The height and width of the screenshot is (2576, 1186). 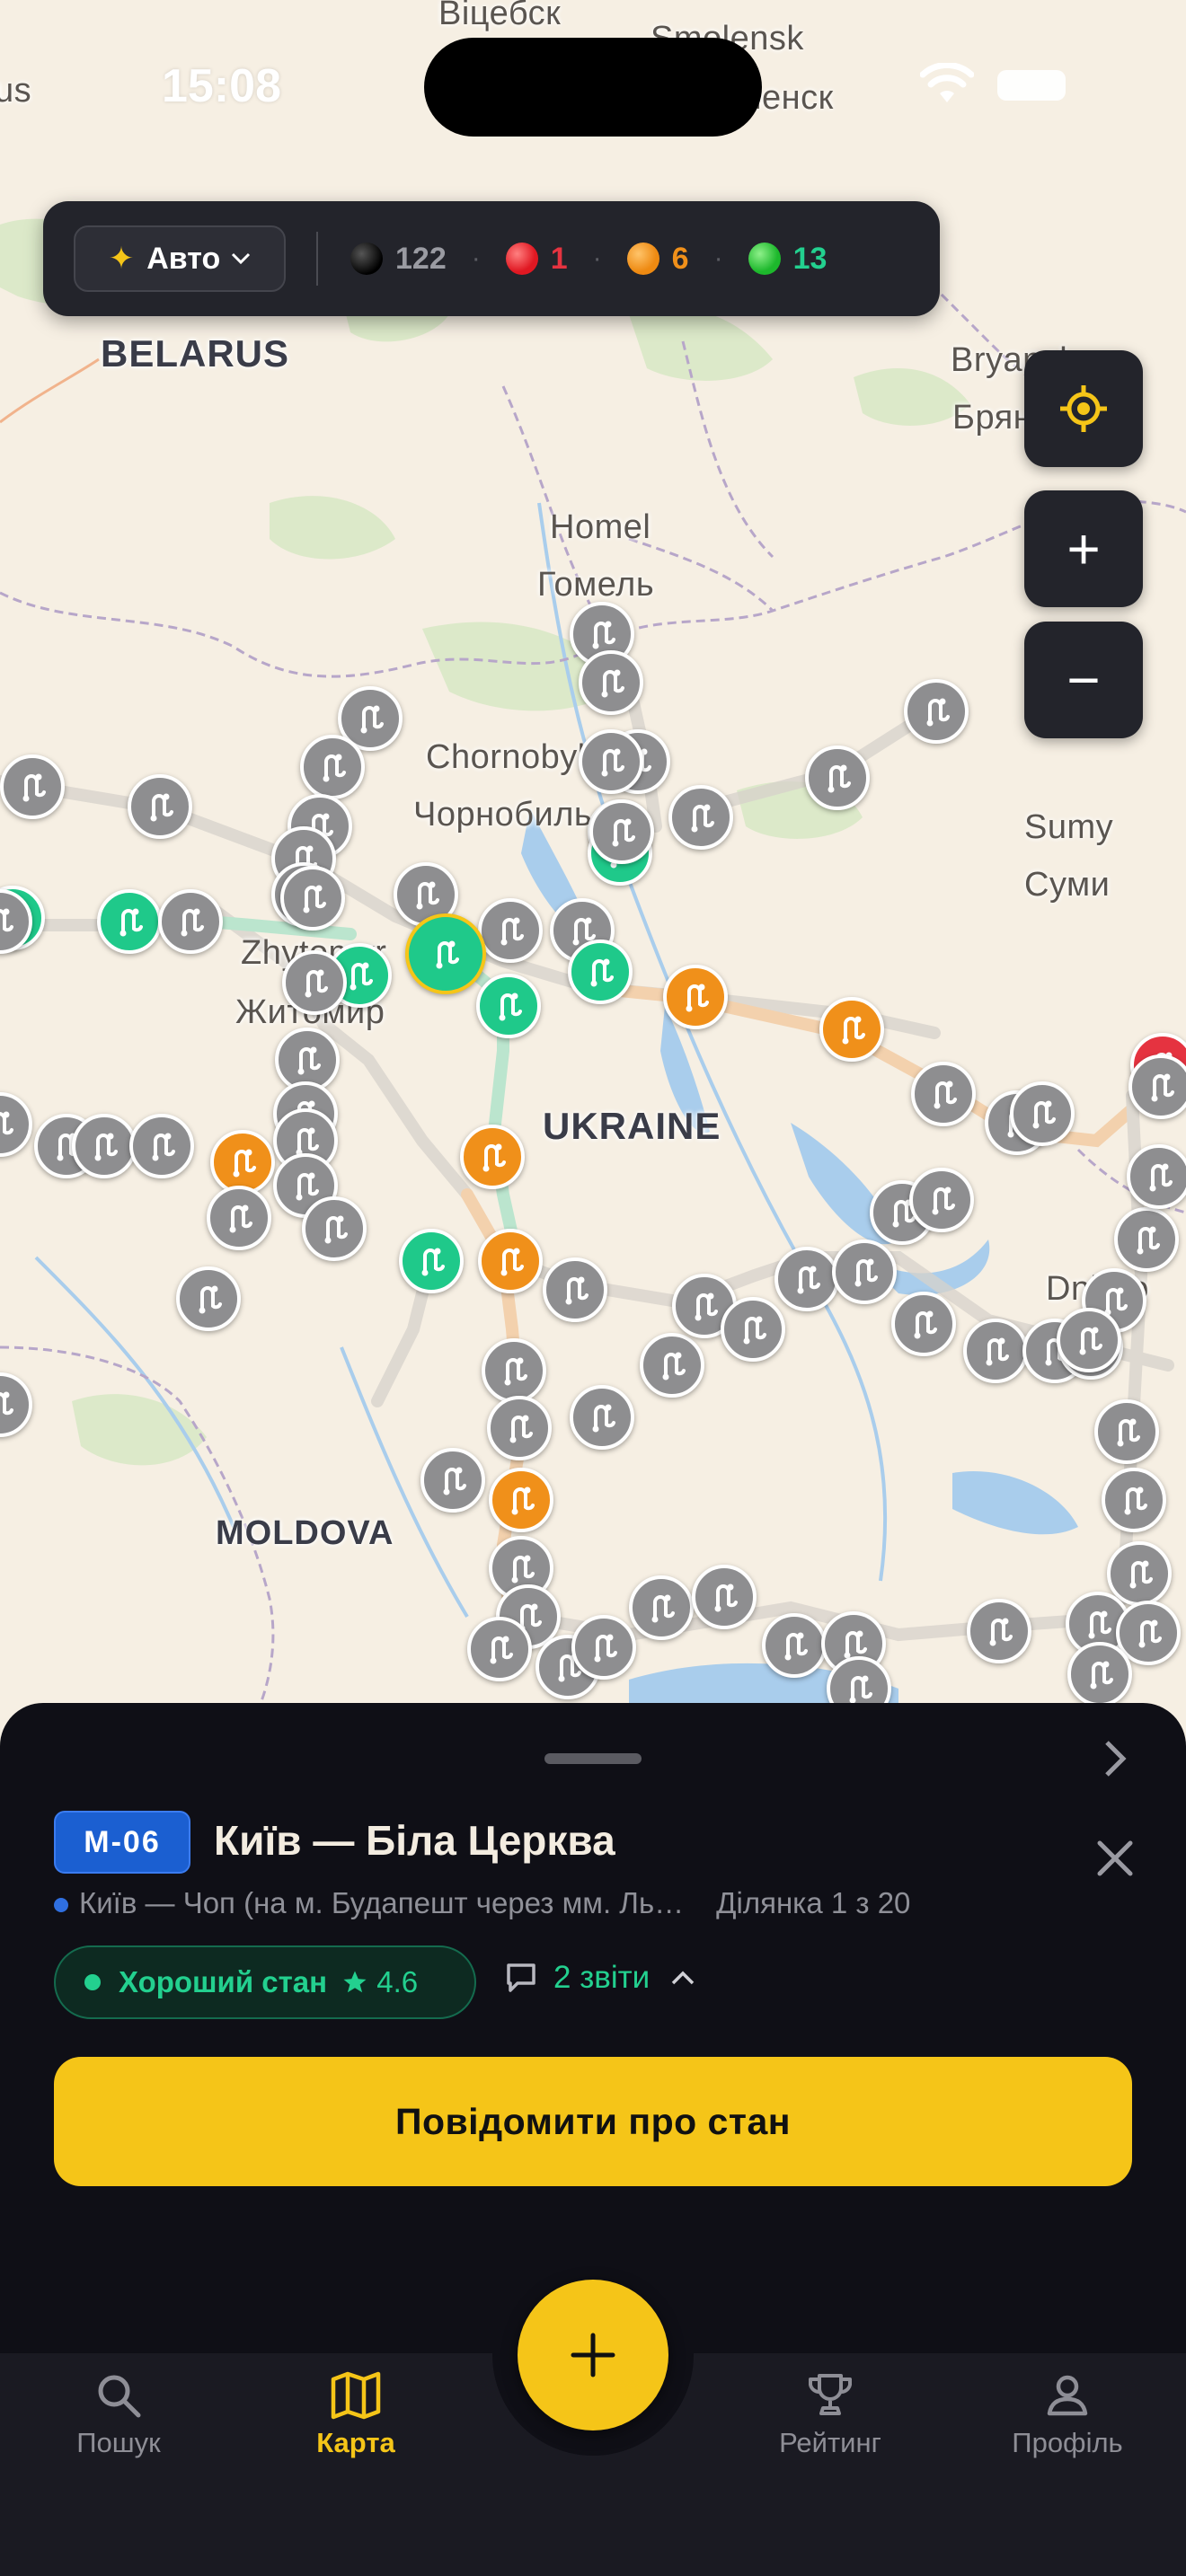 What do you see at coordinates (1067, 2411) in the screenshot?
I see `tab-profile: Профіль` at bounding box center [1067, 2411].